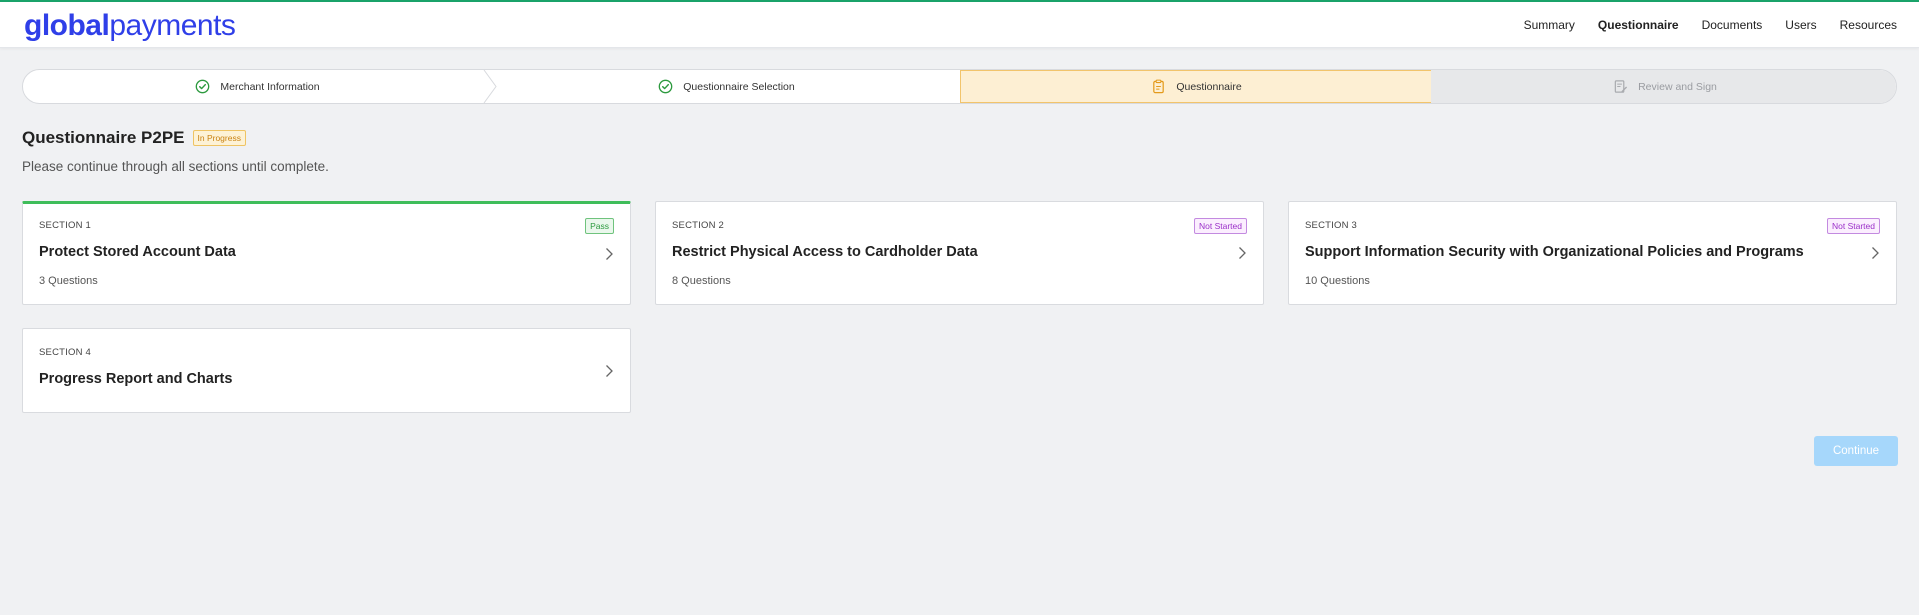 The image size is (1919, 615). What do you see at coordinates (219, 138) in the screenshot?
I see `status-badge: In Progress` at bounding box center [219, 138].